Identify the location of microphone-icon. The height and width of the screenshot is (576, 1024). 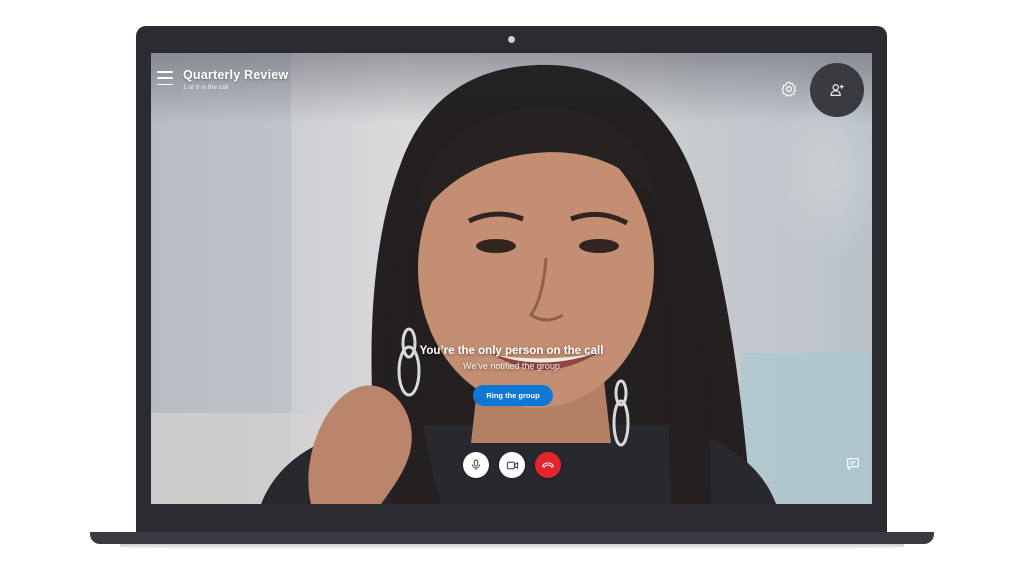
(476, 464).